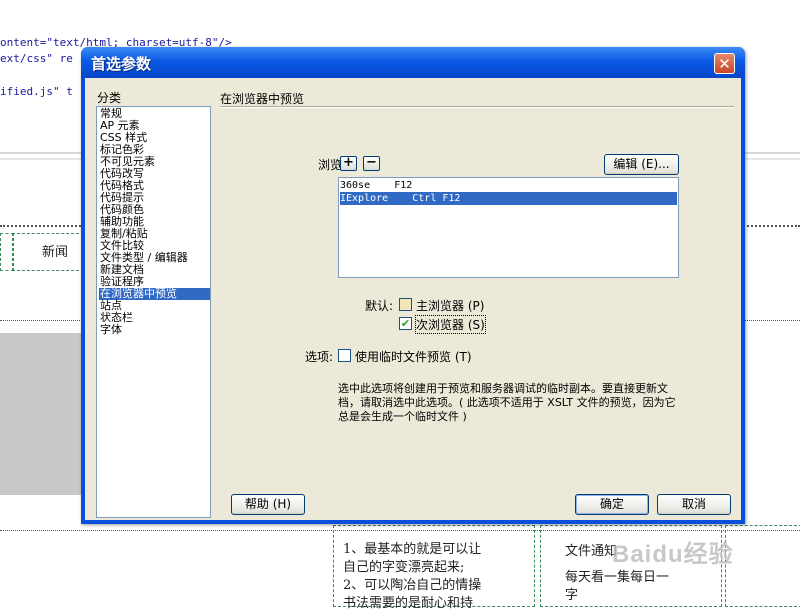  What do you see at coordinates (36, 58) in the screenshot?
I see `code-line: ext/css" re` at bounding box center [36, 58].